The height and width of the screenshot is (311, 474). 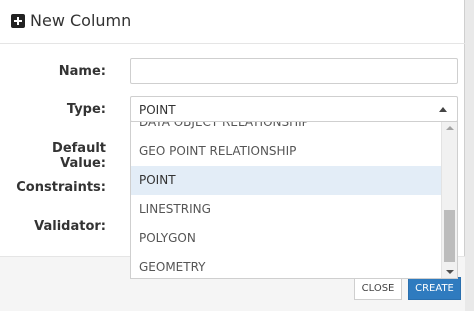 What do you see at coordinates (443, 109) in the screenshot?
I see `caret-up-icon` at bounding box center [443, 109].